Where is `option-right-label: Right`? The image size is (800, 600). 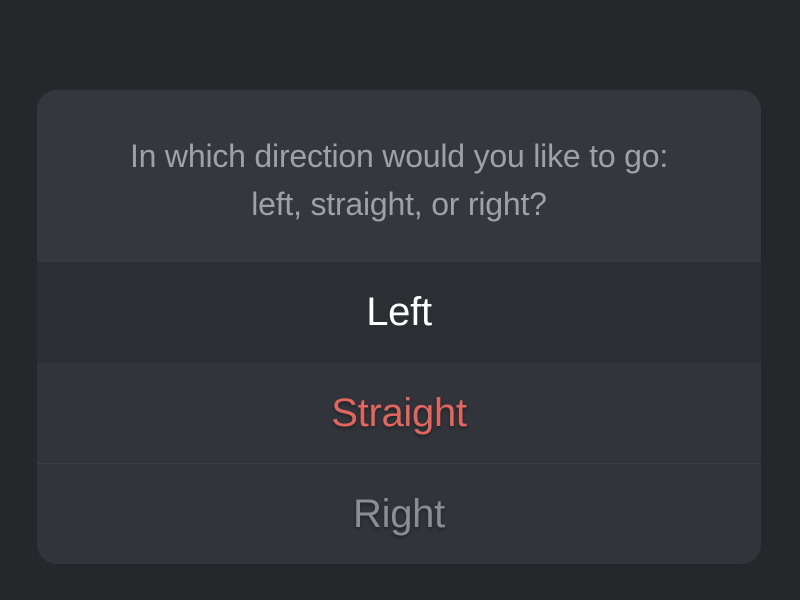
option-right-label: Right is located at coordinates (399, 513).